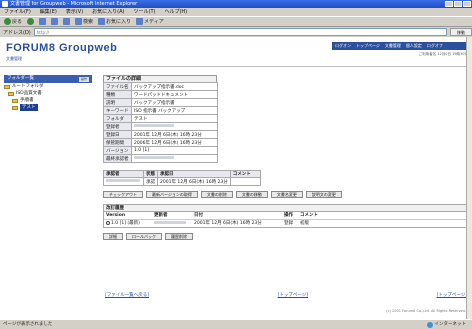  I want to click on history-date: 2001年 12月 6日(木) 16時 23分, so click(237, 222).